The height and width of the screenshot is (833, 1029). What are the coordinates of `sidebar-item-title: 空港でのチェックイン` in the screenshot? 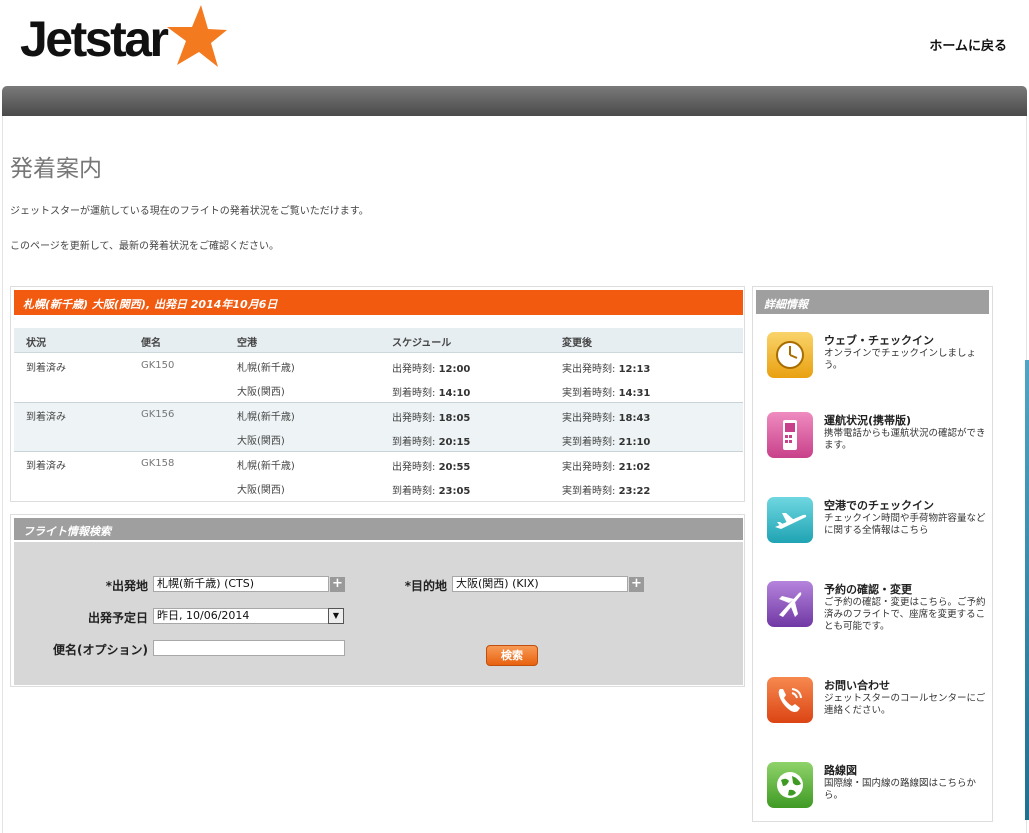 It's located at (879, 505).